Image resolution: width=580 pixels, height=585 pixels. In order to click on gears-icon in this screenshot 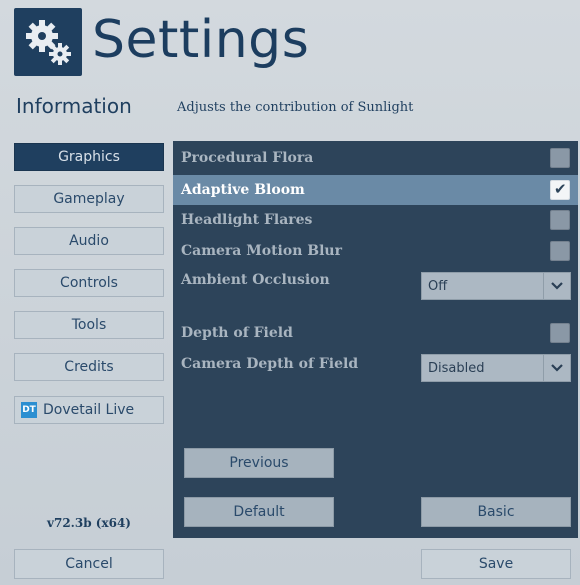, I will do `click(48, 42)`.